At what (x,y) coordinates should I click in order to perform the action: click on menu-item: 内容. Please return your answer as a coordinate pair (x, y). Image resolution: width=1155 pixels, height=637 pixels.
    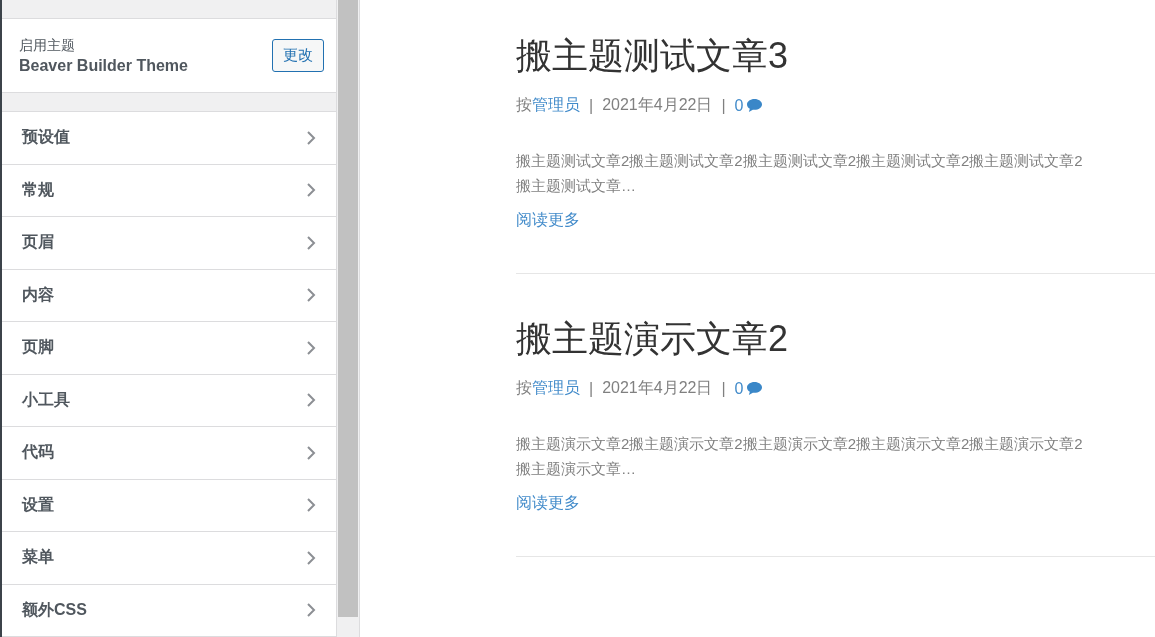
    Looking at the image, I should click on (169, 295).